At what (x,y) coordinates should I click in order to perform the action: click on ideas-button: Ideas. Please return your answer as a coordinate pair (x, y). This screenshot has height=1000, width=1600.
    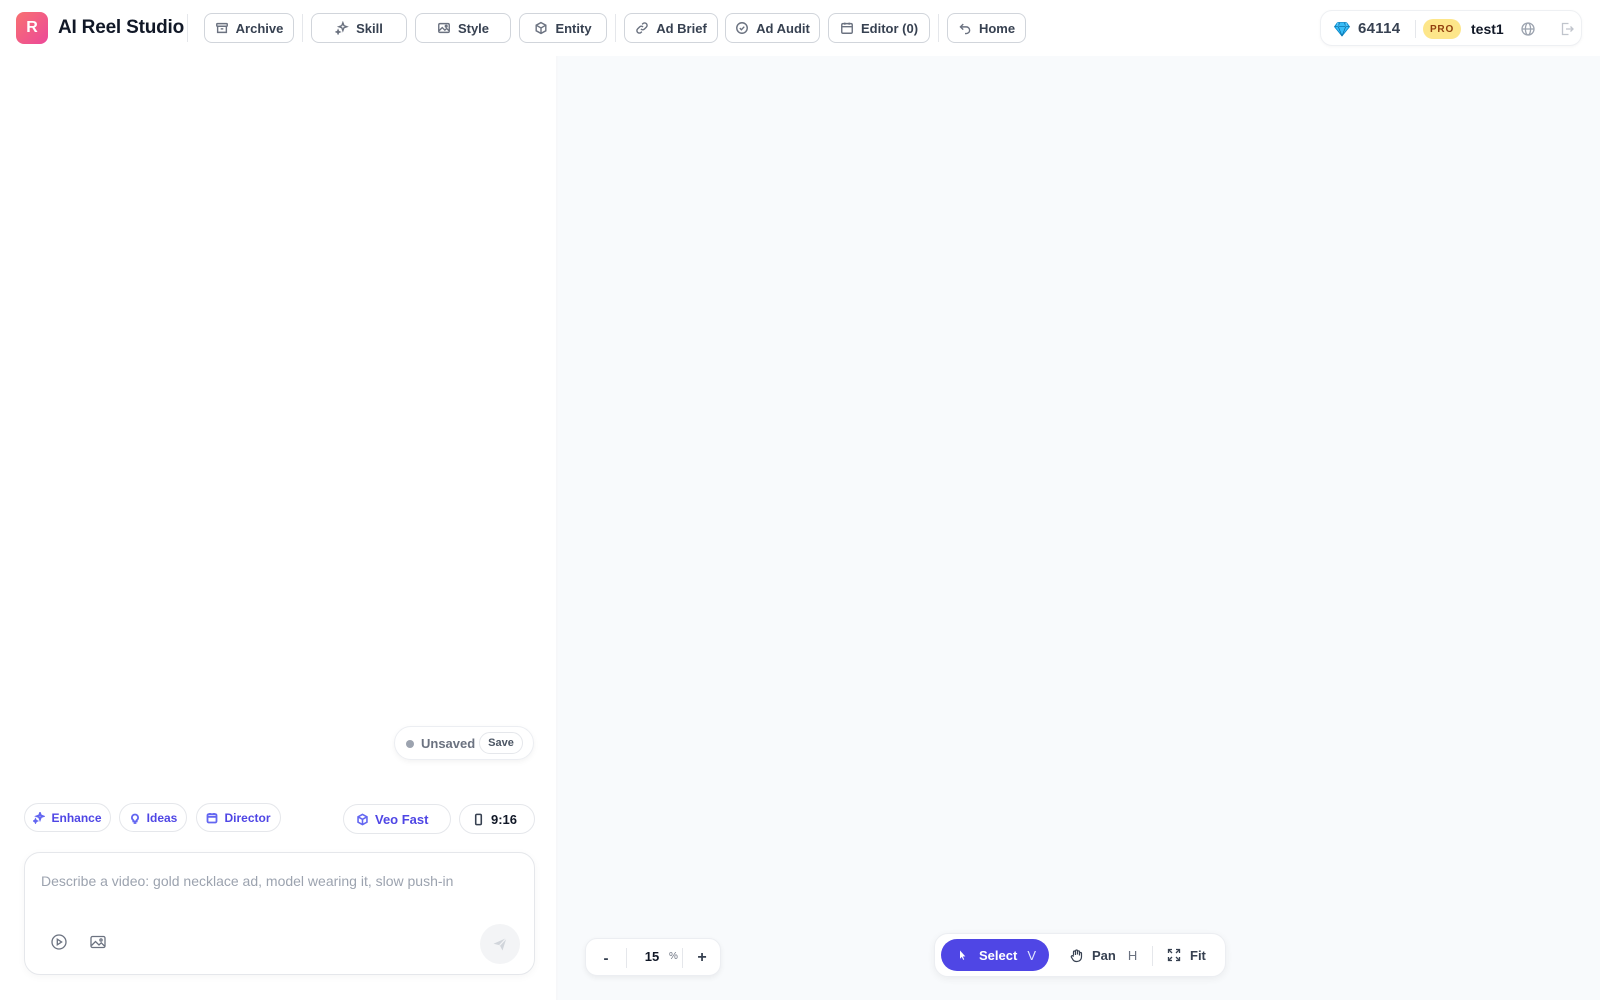
    Looking at the image, I should click on (153, 817).